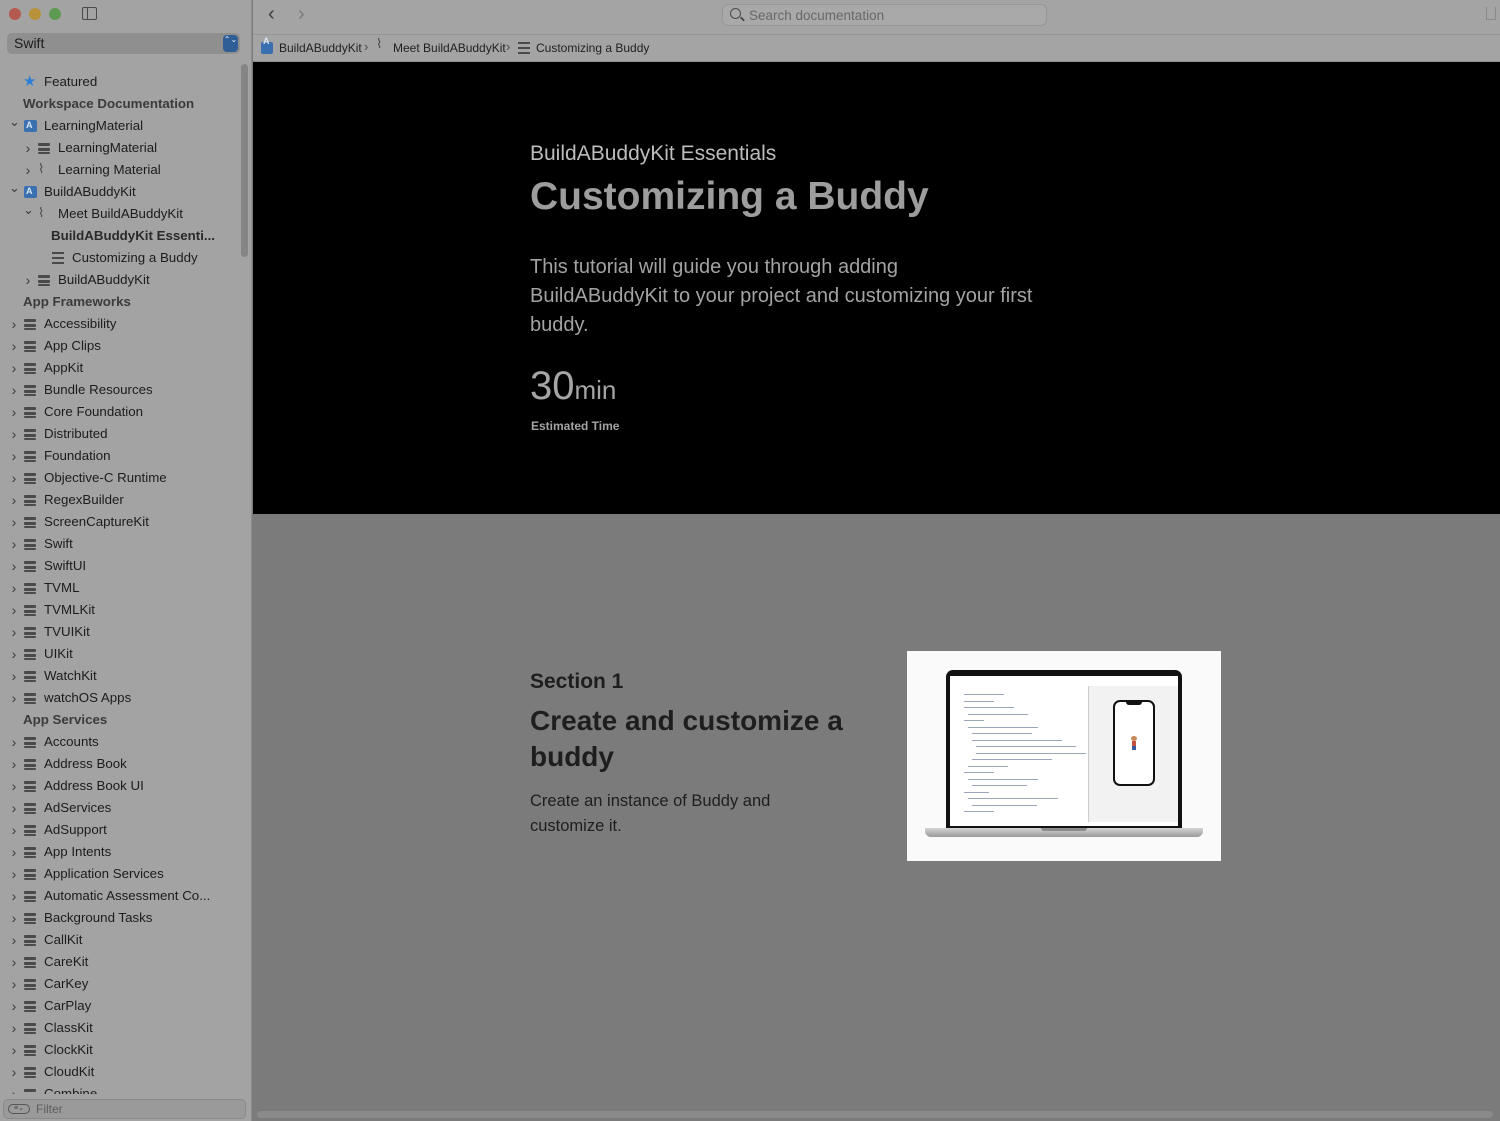 The height and width of the screenshot is (1121, 1500). I want to click on sidebar-item-carkey: › CarKey, so click(120, 984).